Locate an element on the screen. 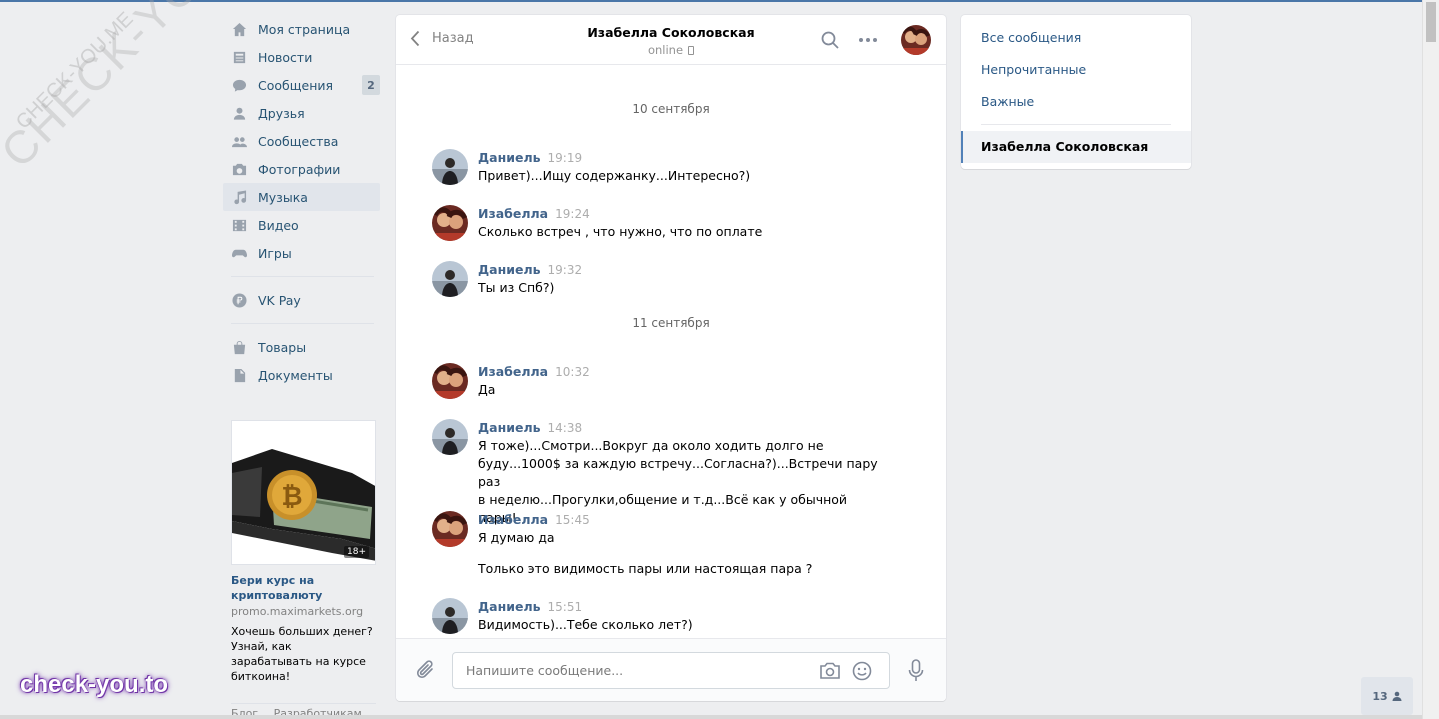 This screenshot has width=1439, height=719. peer-status: online is located at coordinates (671, 50).